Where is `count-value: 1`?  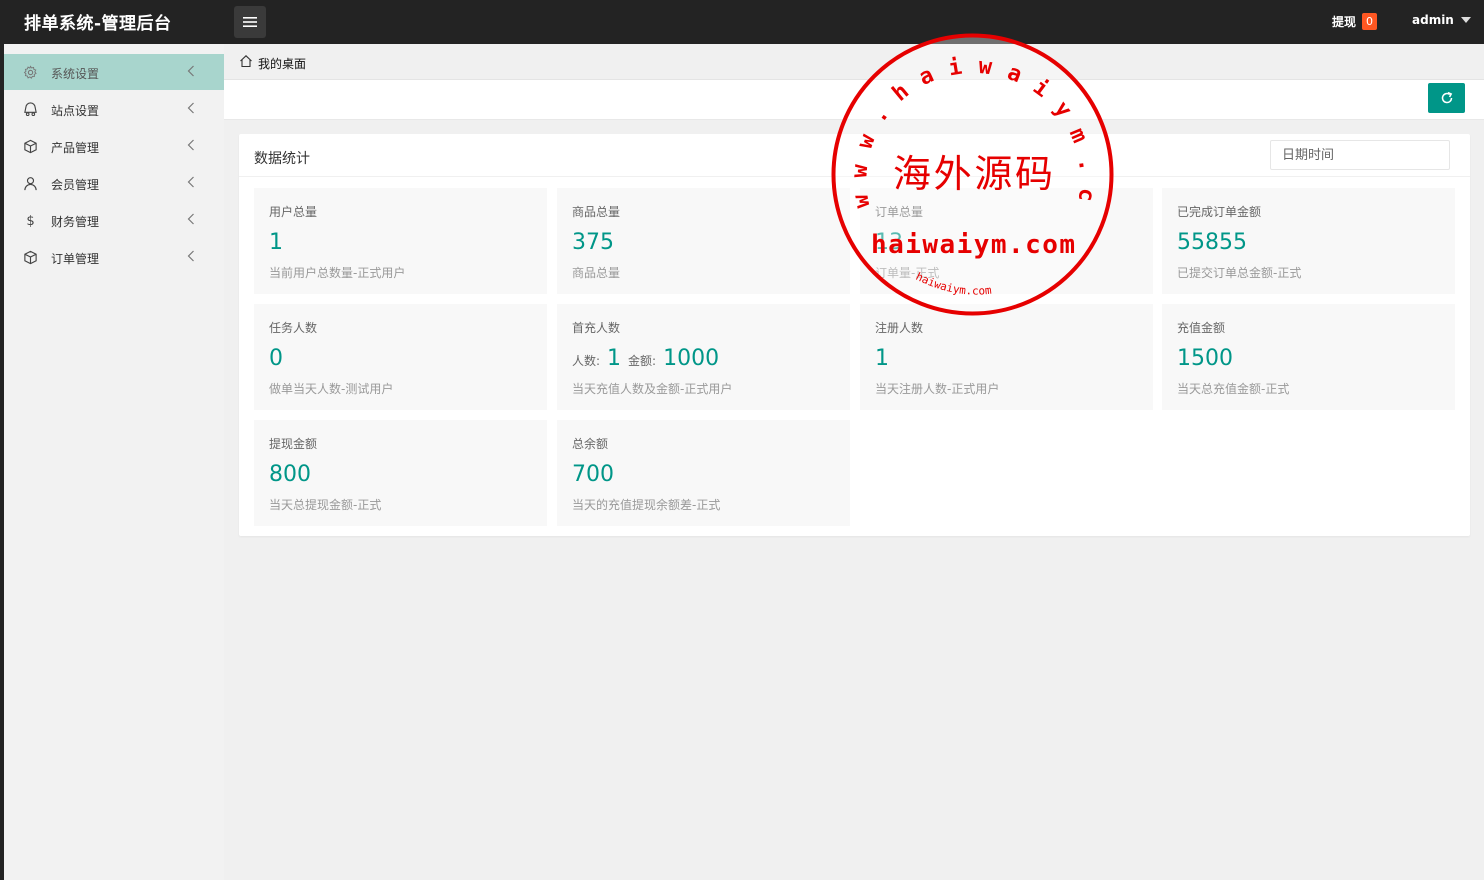
count-value: 1 is located at coordinates (614, 358).